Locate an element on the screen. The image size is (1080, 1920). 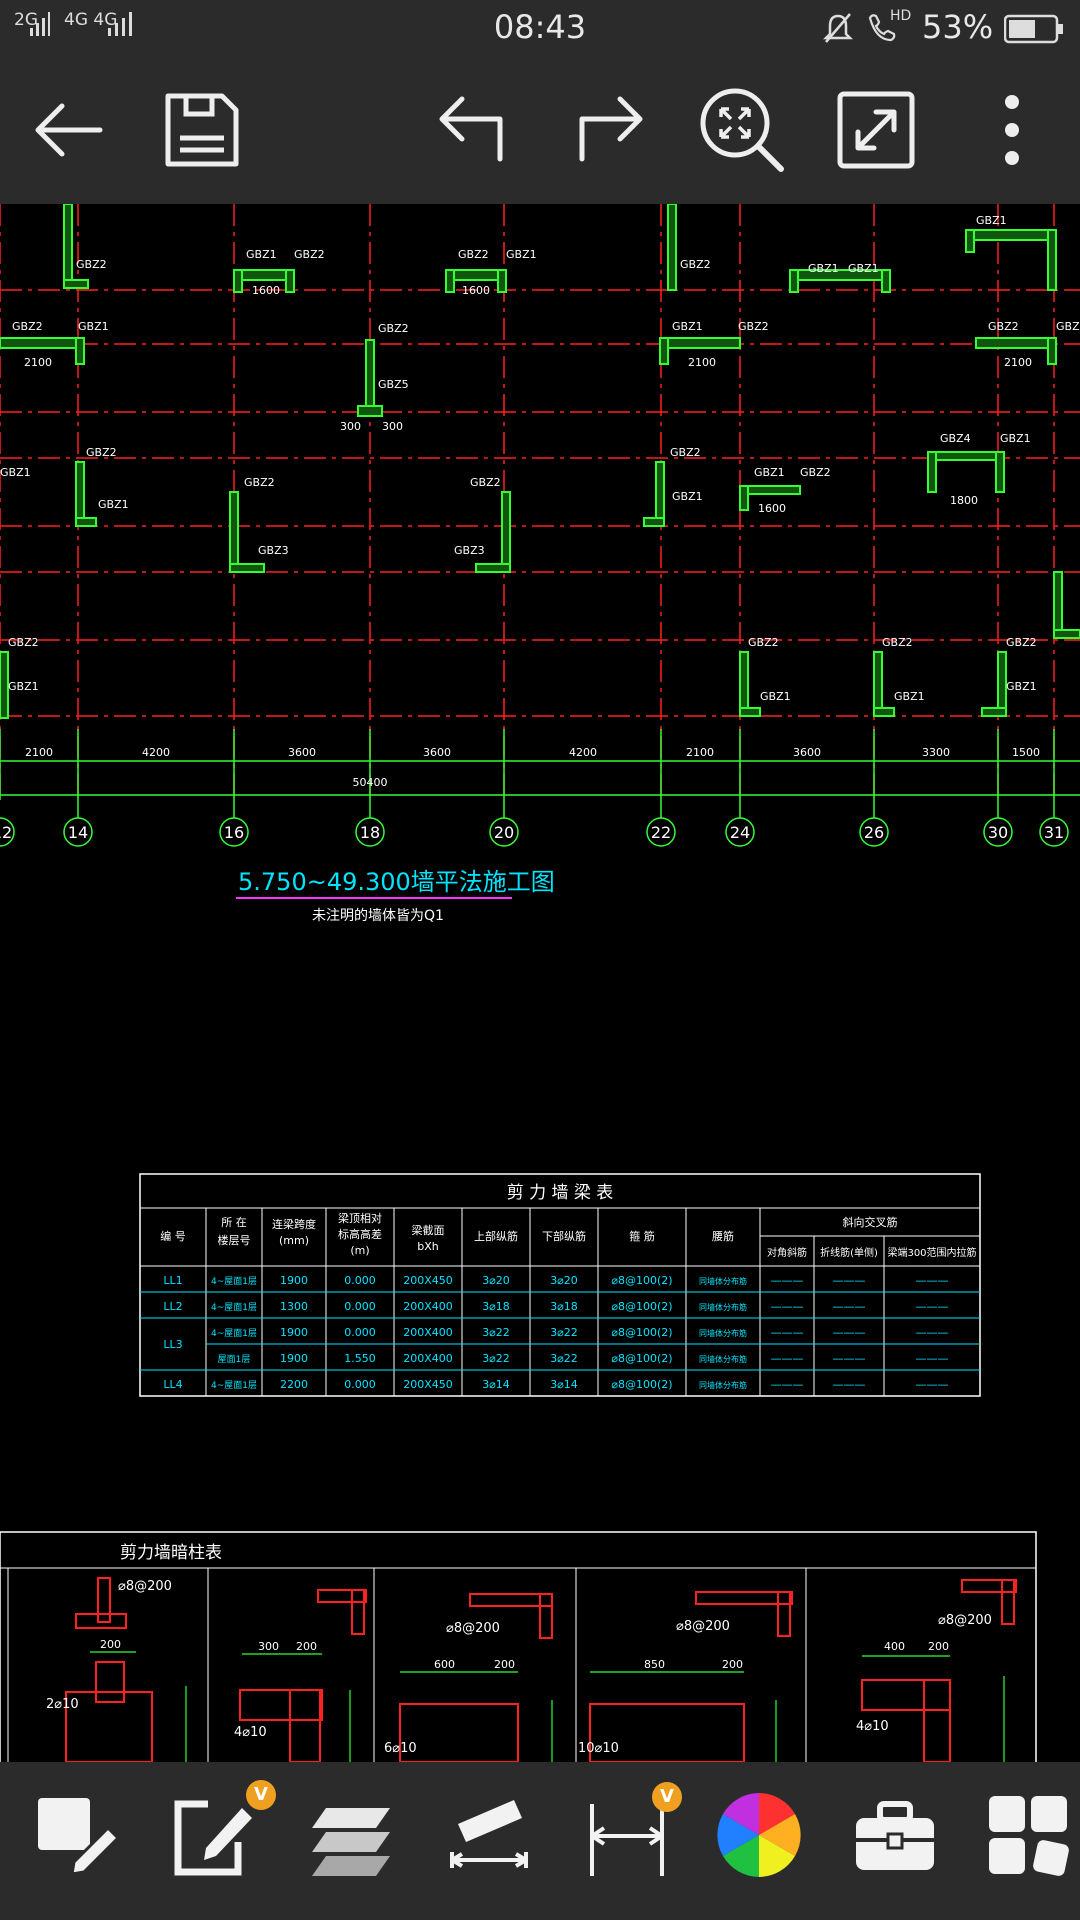
zoom-extents-button is located at coordinates (742, 130).